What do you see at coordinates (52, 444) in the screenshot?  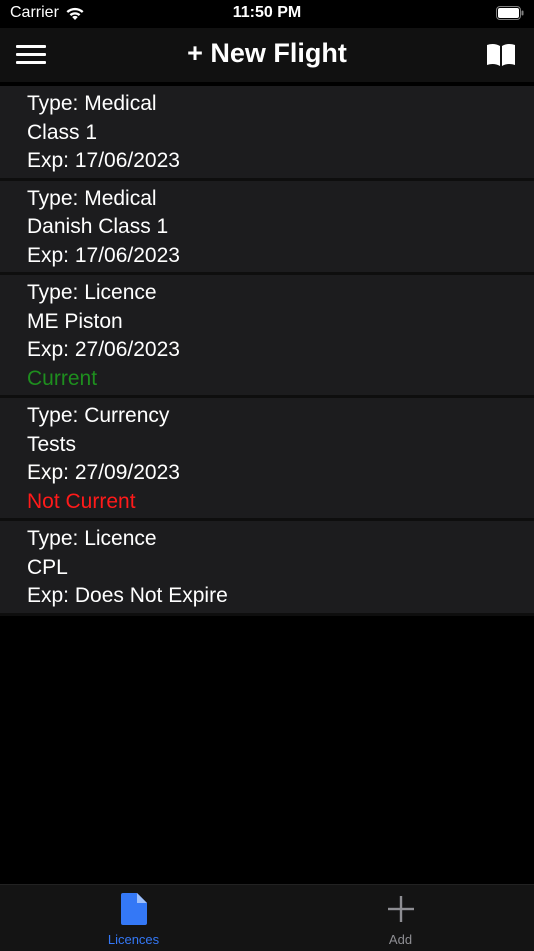 I see `item-name: Tests` at bounding box center [52, 444].